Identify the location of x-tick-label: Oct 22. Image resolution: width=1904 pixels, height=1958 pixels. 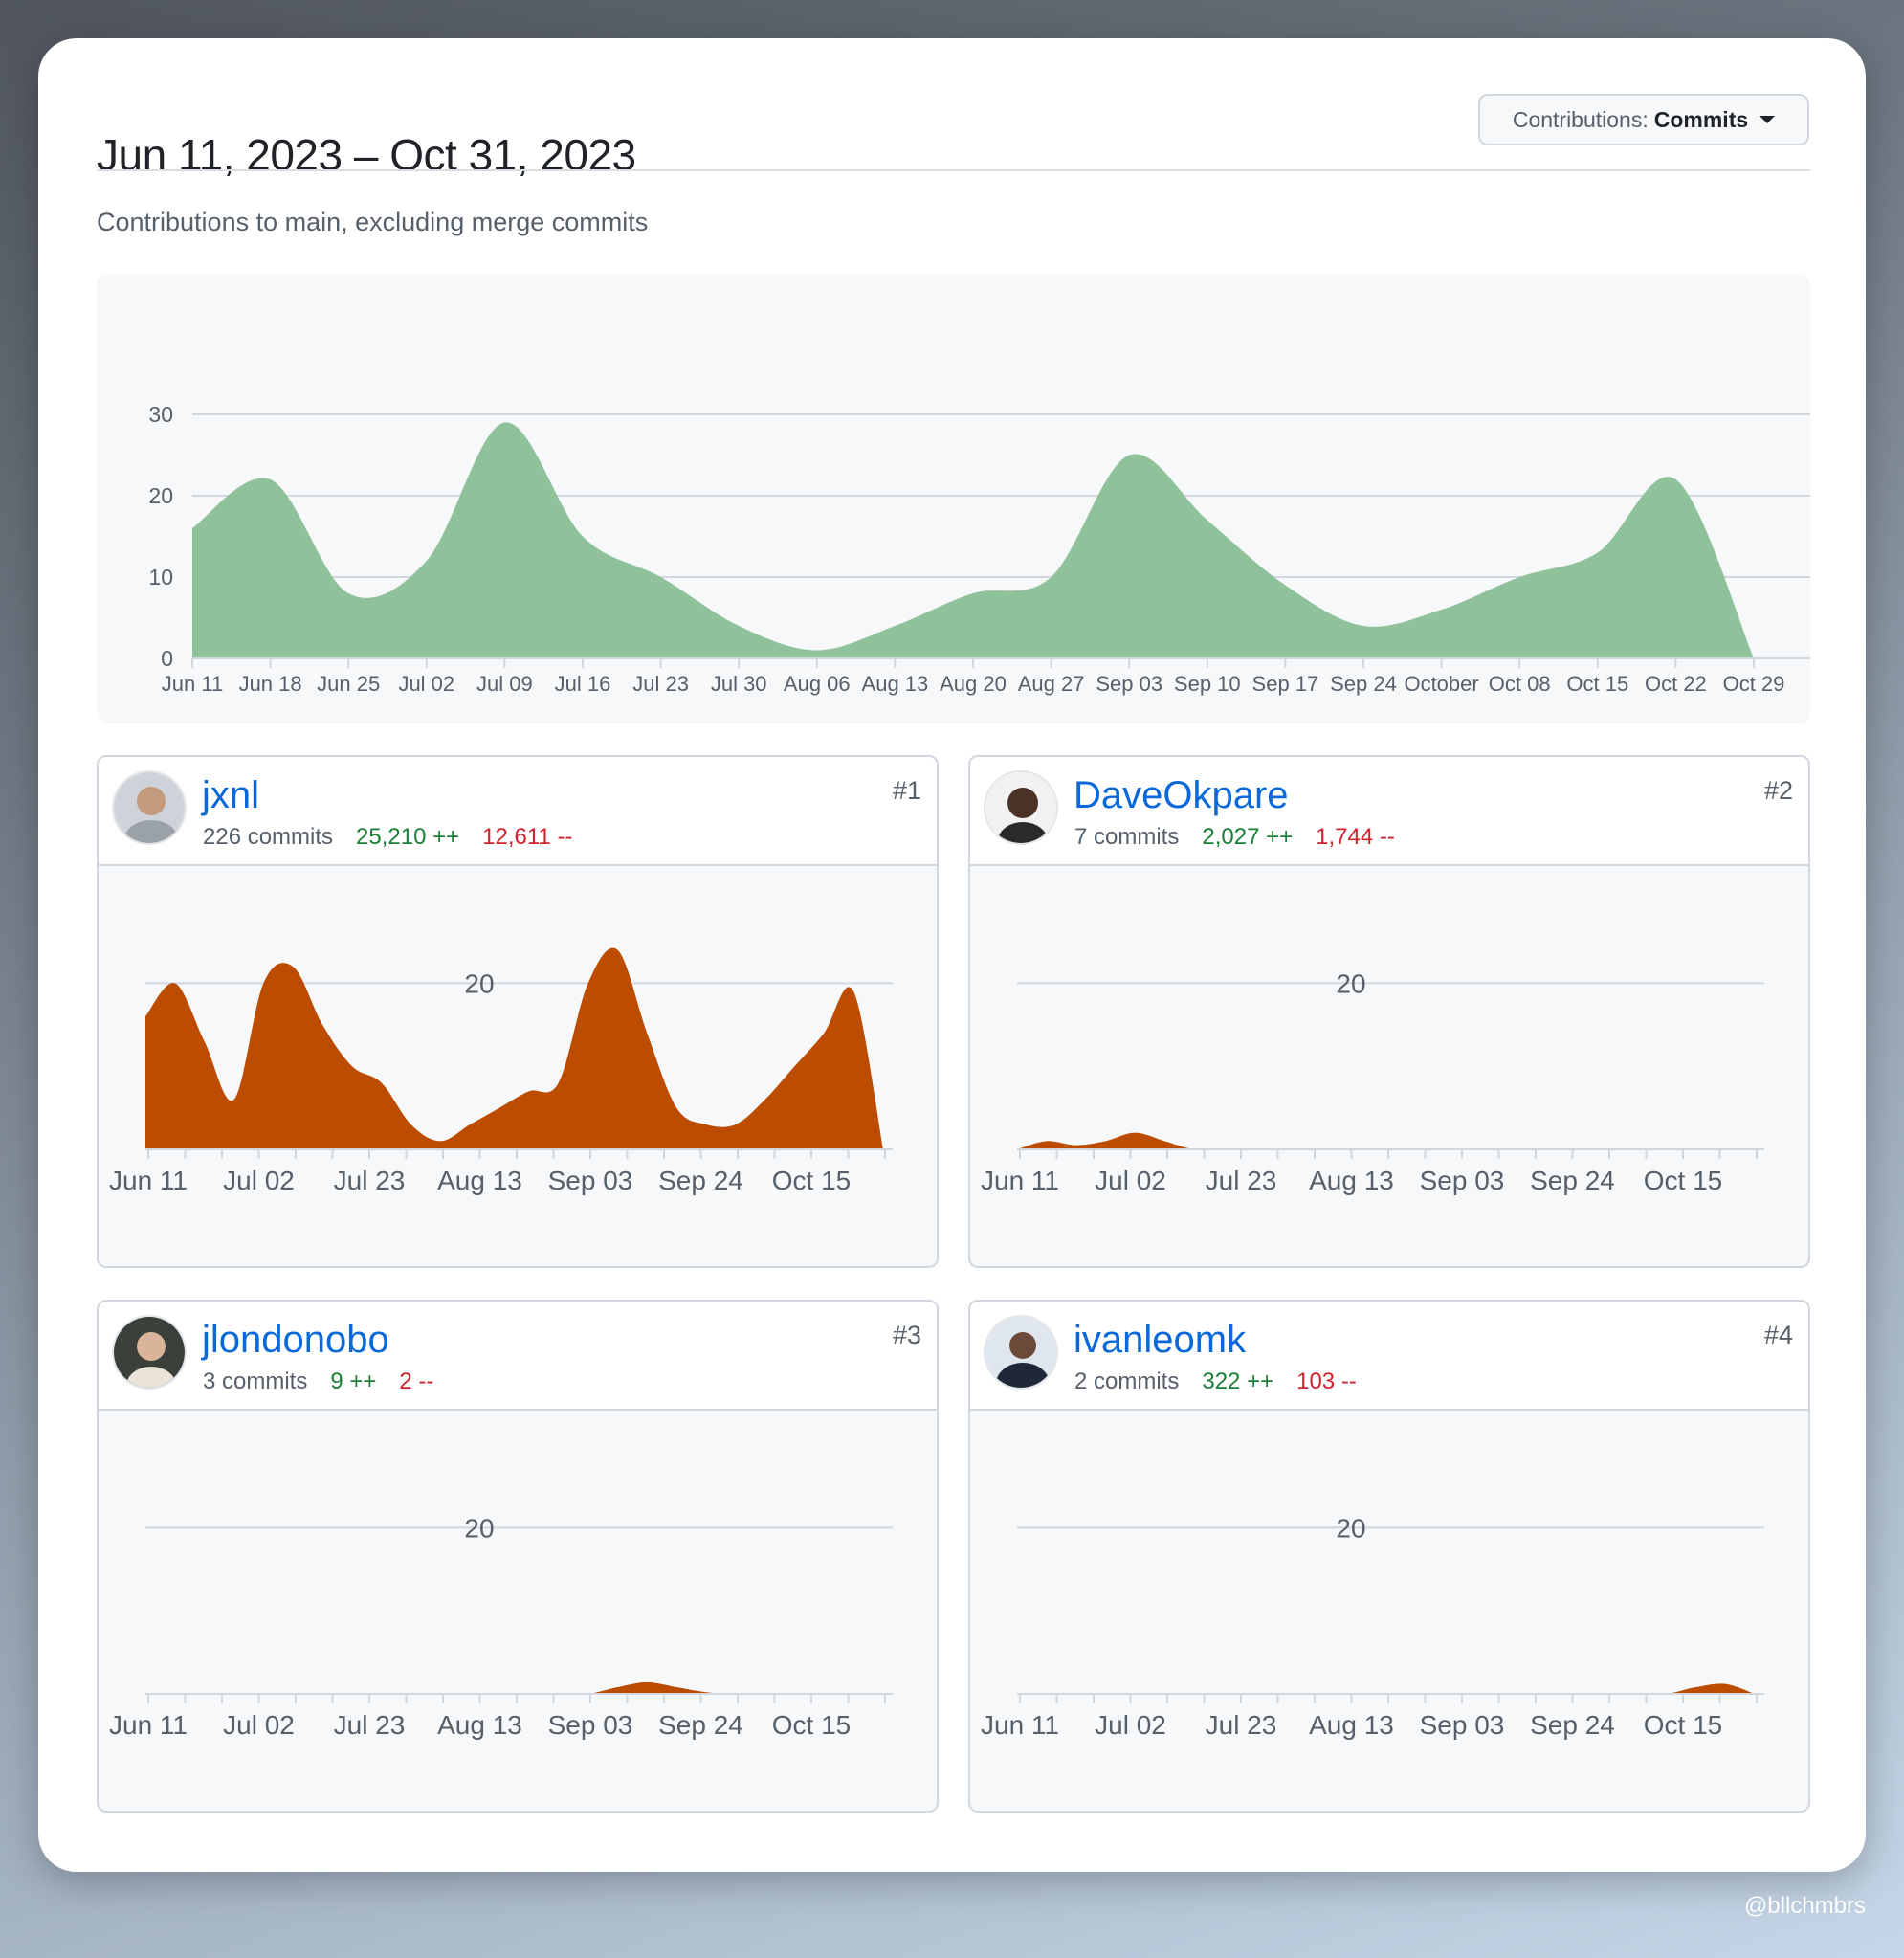
(1676, 684).